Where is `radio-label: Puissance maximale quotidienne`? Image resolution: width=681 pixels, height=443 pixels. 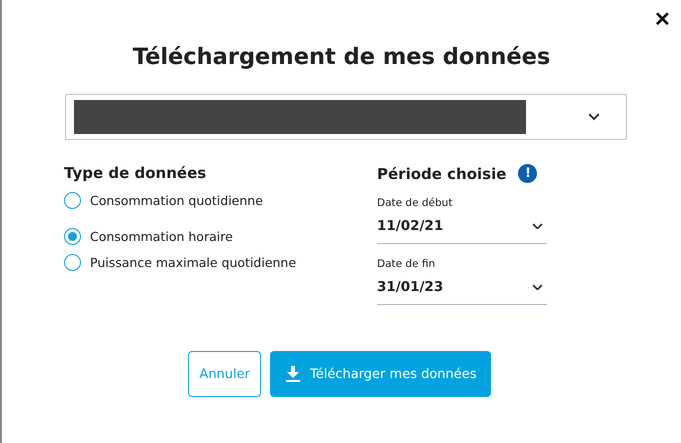 radio-label: Puissance maximale quotidienne is located at coordinates (193, 262).